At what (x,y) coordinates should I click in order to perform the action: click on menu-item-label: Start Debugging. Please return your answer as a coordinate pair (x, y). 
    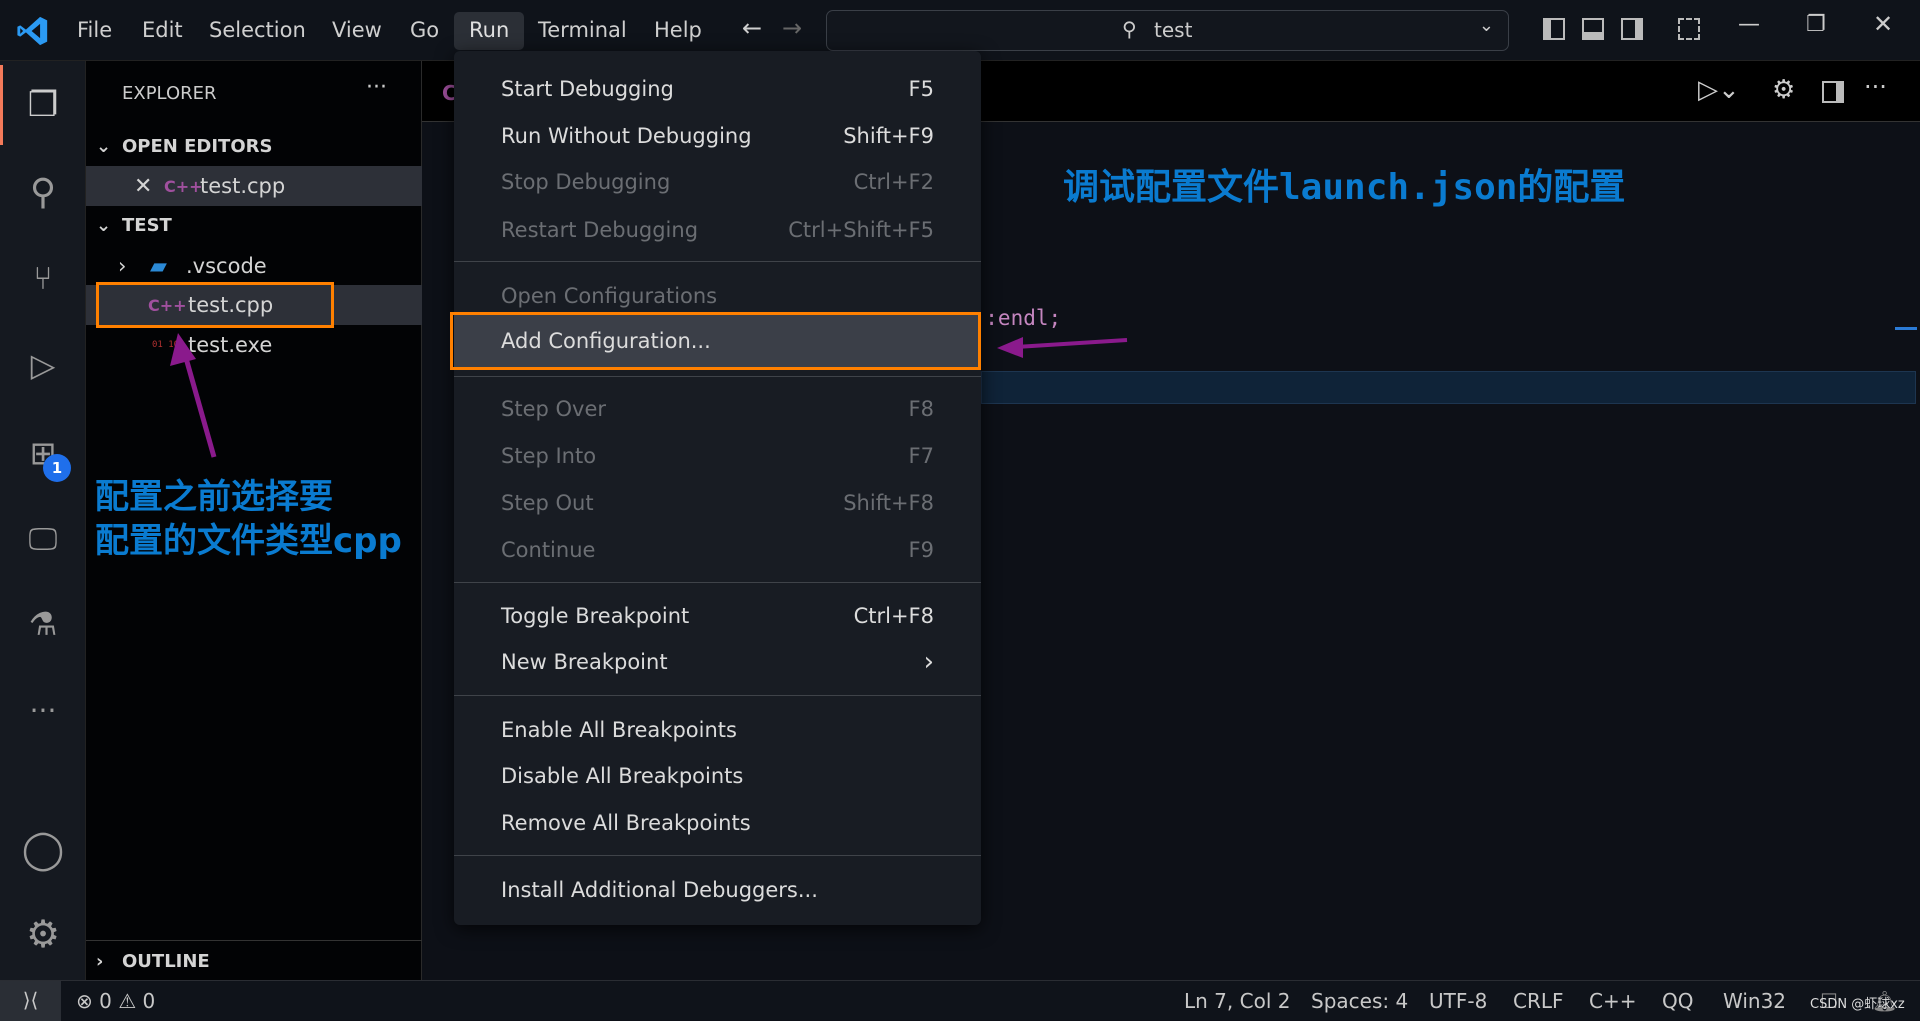
    Looking at the image, I should click on (587, 89).